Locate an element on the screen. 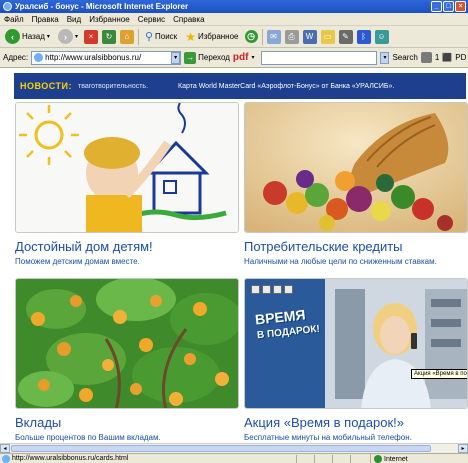  card-image-cornucopia is located at coordinates (356, 167).